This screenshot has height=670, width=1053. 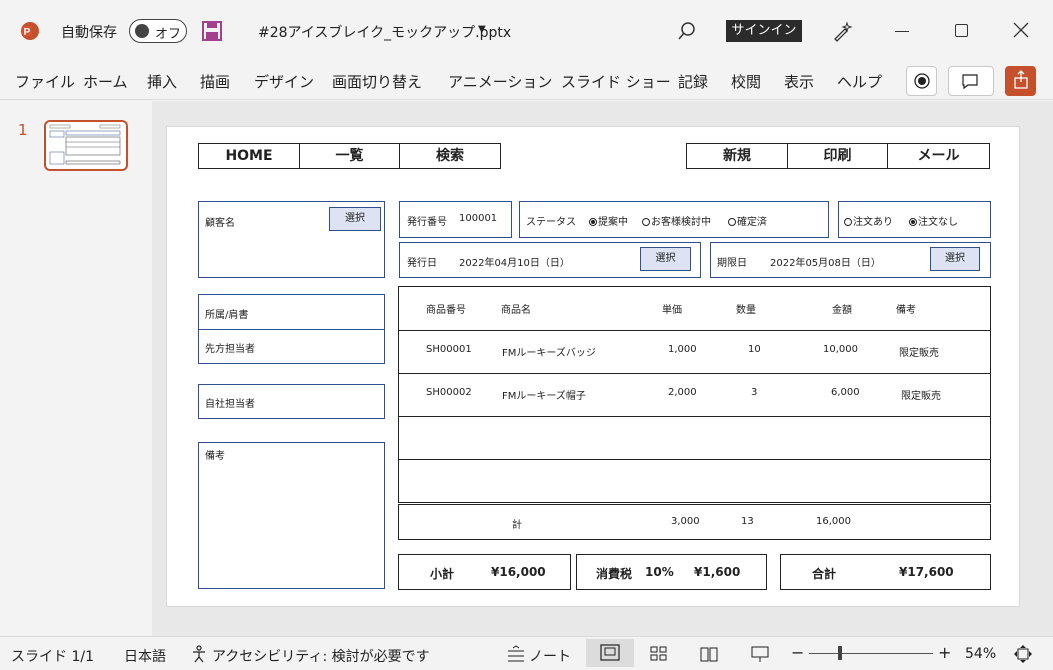 What do you see at coordinates (833, 521) in the screenshot?
I see `totals-amount: 16,000` at bounding box center [833, 521].